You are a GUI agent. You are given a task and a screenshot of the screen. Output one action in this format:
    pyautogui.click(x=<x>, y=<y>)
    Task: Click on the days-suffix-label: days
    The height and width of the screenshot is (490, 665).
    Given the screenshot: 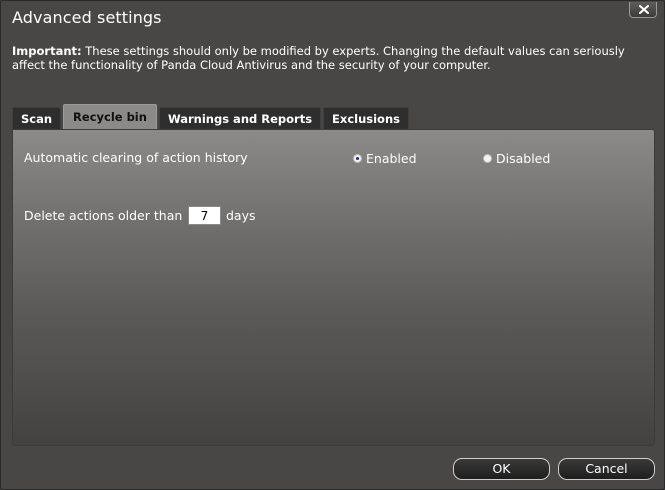 What is the action you would take?
    pyautogui.click(x=241, y=215)
    